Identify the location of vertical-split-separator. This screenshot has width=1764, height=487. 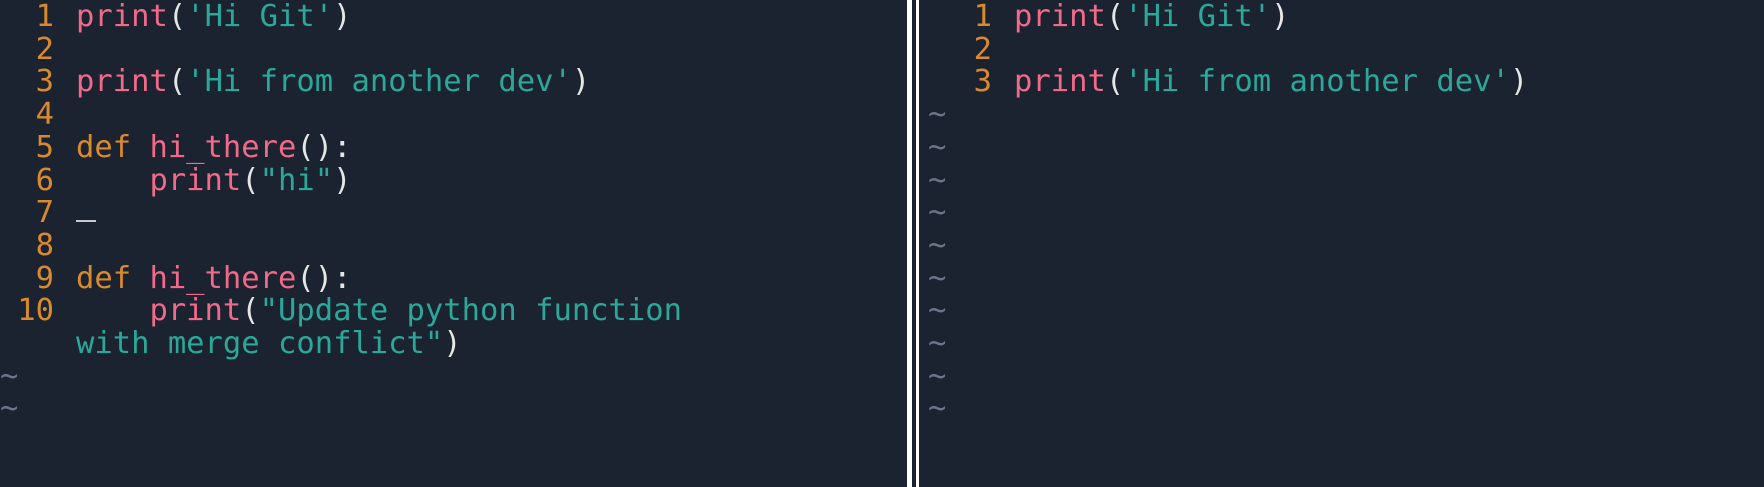
(915, 243).